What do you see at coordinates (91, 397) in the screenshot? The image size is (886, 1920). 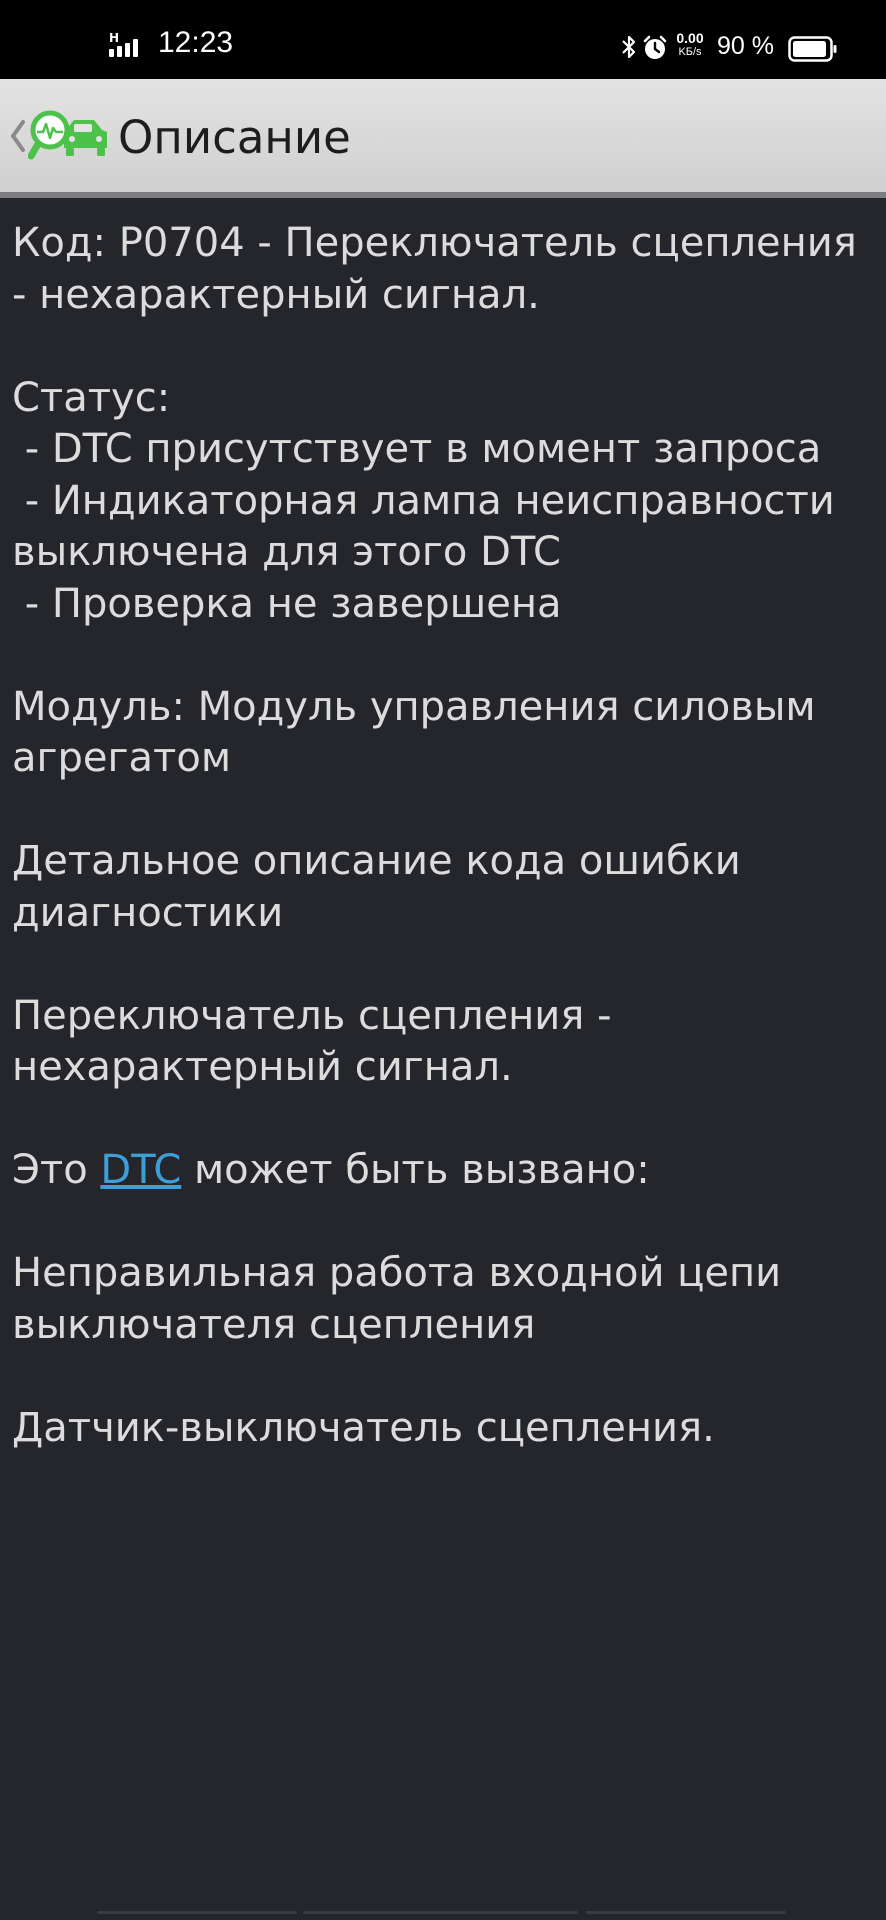 I see `status-heading: Статус:` at bounding box center [91, 397].